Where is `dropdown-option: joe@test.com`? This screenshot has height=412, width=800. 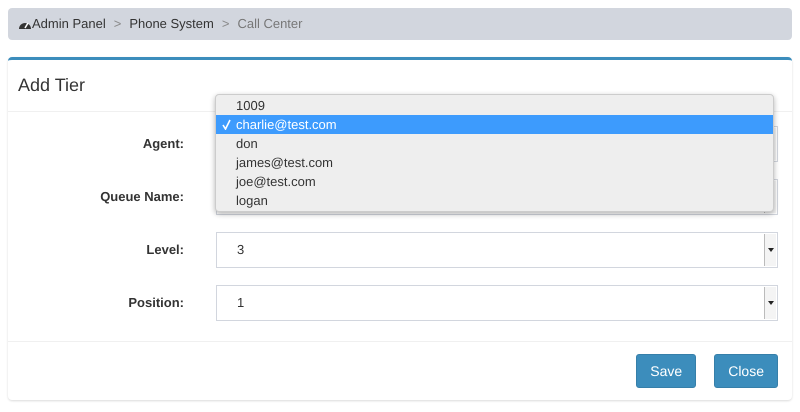 dropdown-option: joe@test.com is located at coordinates (494, 181).